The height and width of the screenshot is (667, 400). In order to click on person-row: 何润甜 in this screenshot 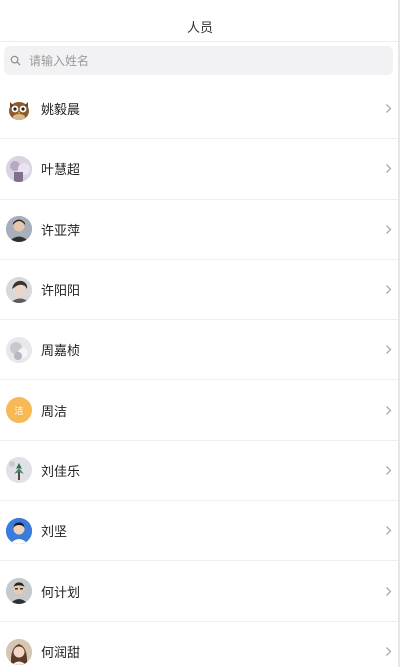, I will do `click(200, 644)`.